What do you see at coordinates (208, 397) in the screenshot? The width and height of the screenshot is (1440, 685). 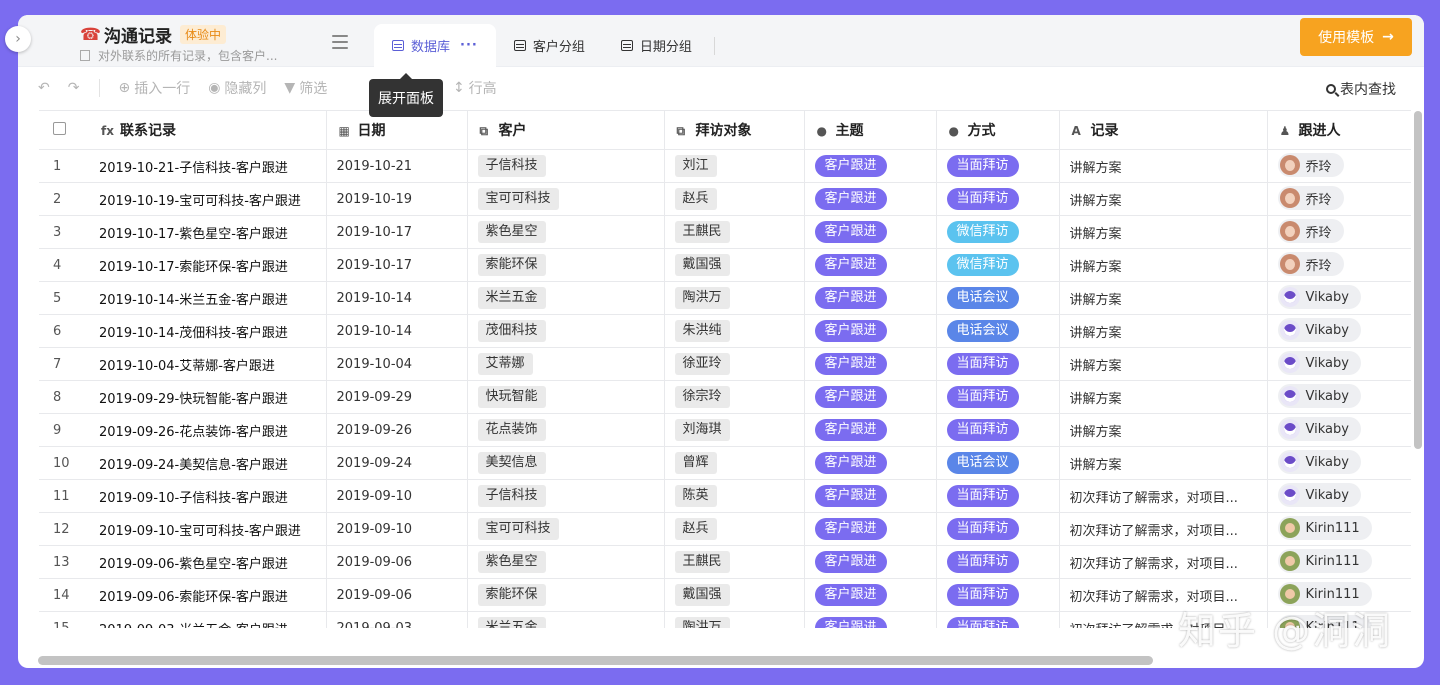 I see `record-cell: 2019-09-29-快玩智能-客户跟进` at bounding box center [208, 397].